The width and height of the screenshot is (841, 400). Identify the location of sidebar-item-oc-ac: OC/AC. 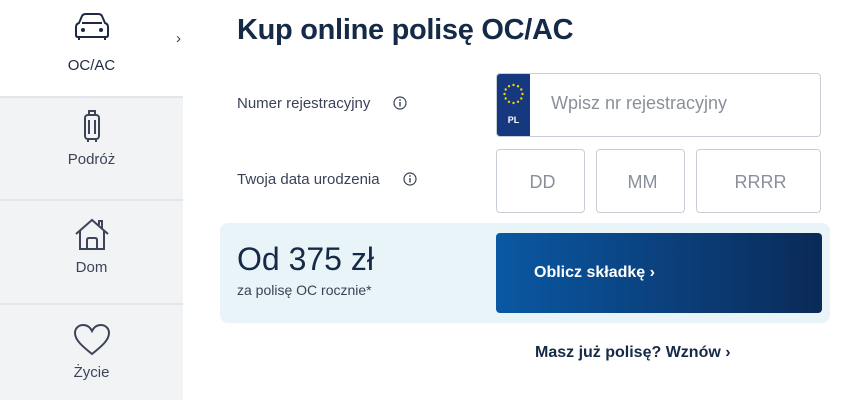
(91, 48).